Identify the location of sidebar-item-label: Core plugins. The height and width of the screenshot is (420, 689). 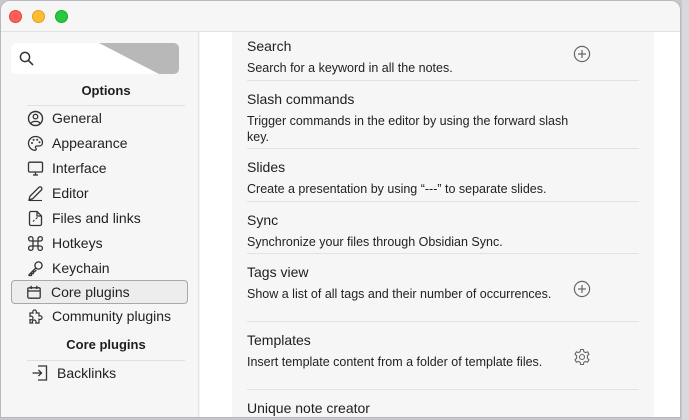
(90, 292).